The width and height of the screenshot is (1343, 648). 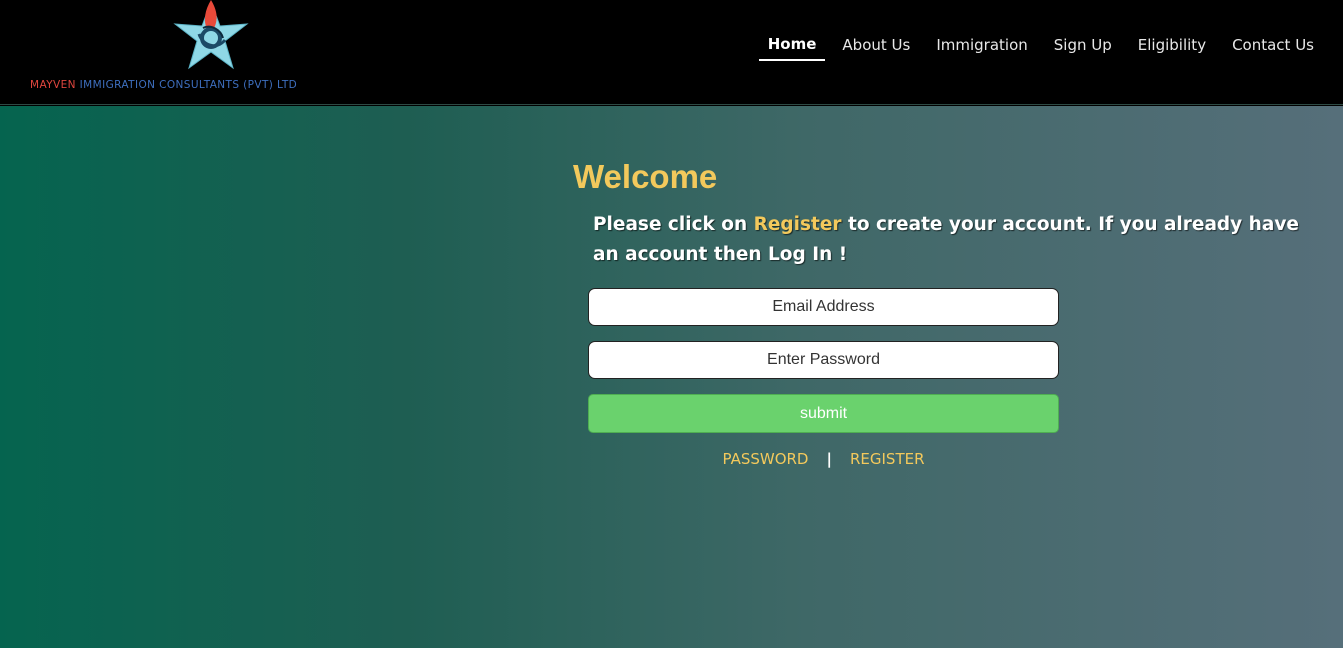 I want to click on nav-sign-up: Sign Up, so click(x=1083, y=47).